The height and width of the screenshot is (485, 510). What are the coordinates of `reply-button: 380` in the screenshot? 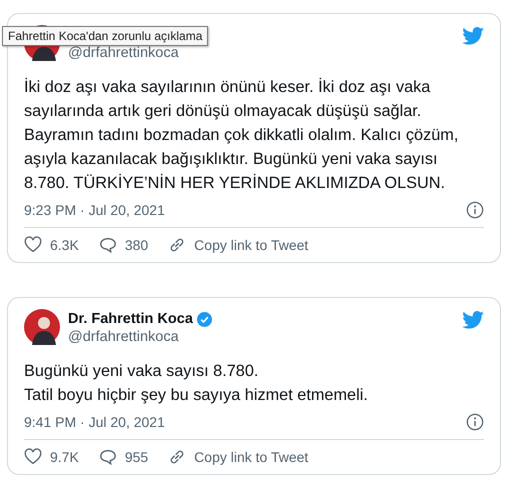 It's located at (123, 245).